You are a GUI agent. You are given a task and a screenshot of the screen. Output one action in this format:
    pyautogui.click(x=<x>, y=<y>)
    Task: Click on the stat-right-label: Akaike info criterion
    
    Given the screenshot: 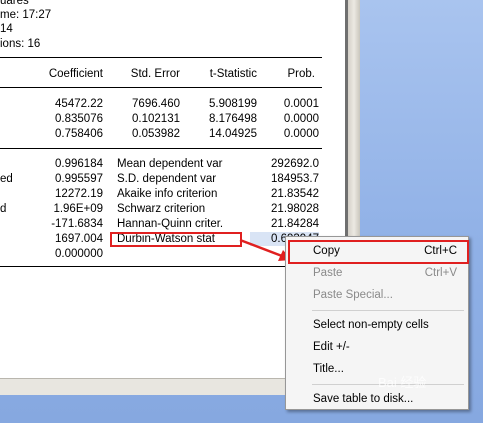 What is the action you would take?
    pyautogui.click(x=167, y=194)
    